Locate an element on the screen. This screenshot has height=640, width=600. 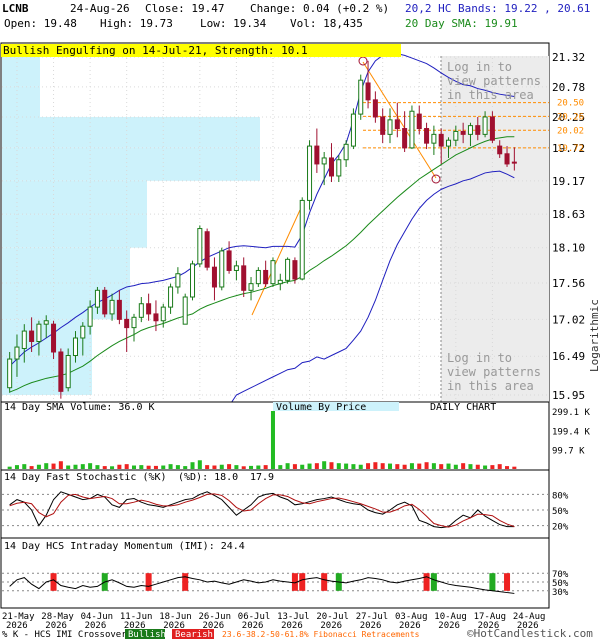
header-vol: Vol: 18,435 is located at coordinates (326, 23).